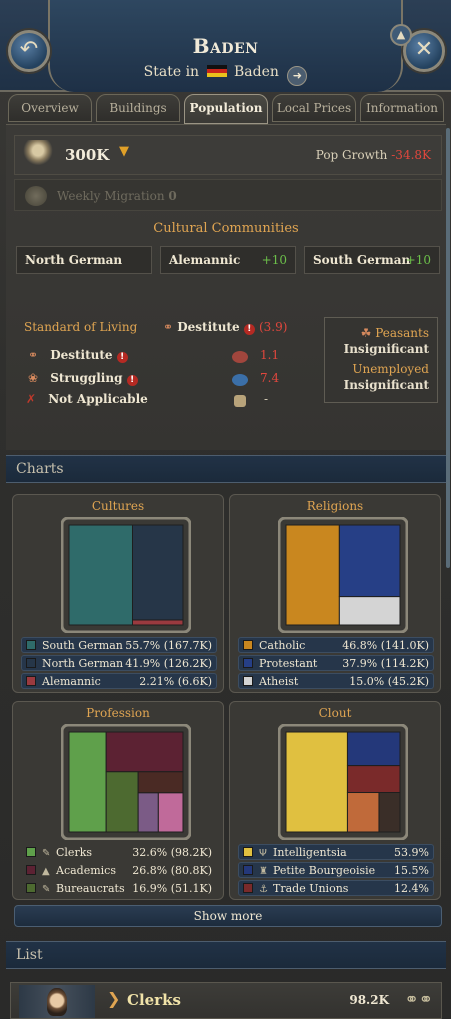 The width and height of the screenshot is (451, 1019). What do you see at coordinates (122, 802) in the screenshot?
I see `treemap-cell-bureaucrats` at bounding box center [122, 802].